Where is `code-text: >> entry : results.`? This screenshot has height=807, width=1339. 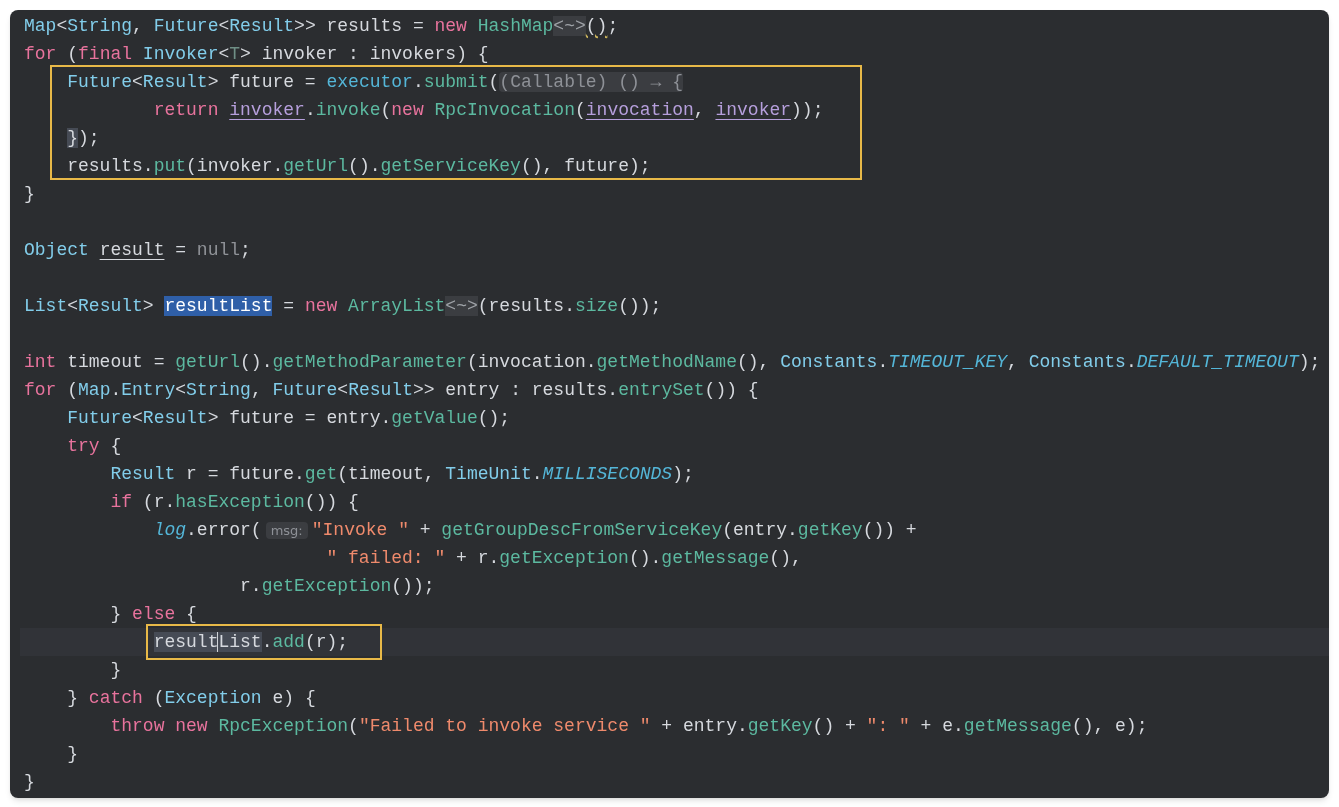
code-text: >> entry : results. is located at coordinates (515, 390).